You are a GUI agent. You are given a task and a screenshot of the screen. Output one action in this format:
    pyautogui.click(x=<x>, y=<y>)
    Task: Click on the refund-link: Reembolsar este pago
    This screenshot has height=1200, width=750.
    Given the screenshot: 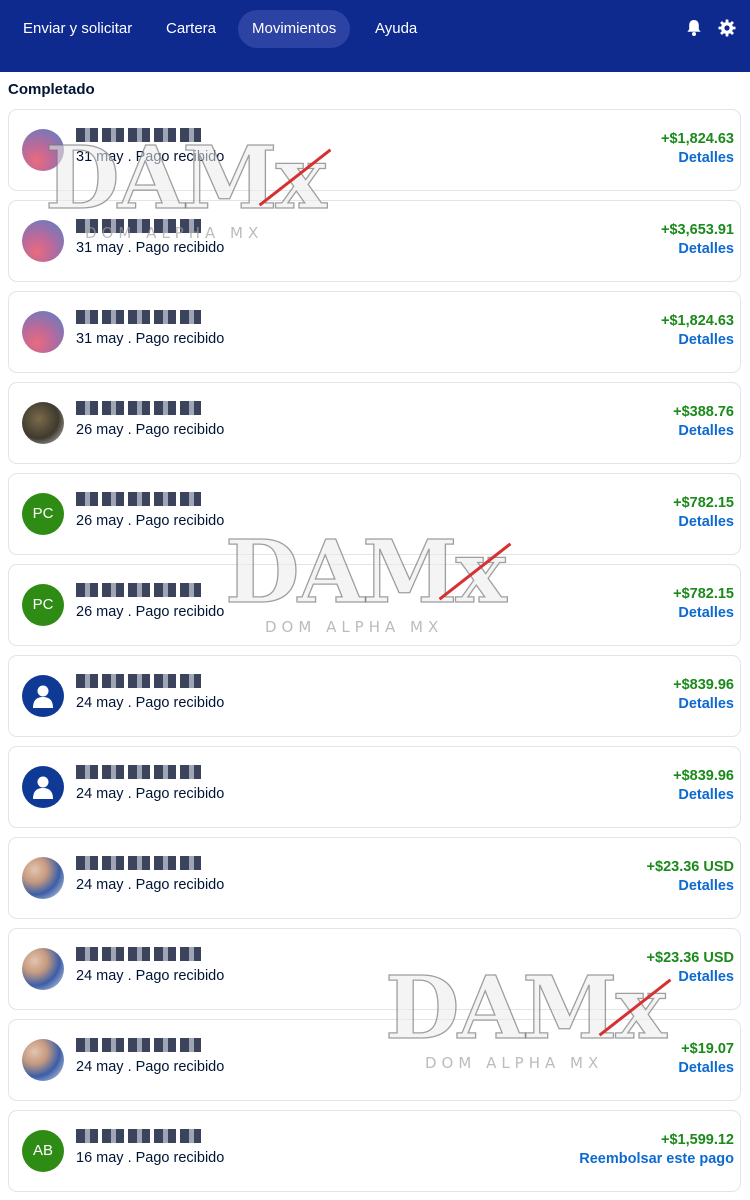 What is the action you would take?
    pyautogui.click(x=656, y=1159)
    